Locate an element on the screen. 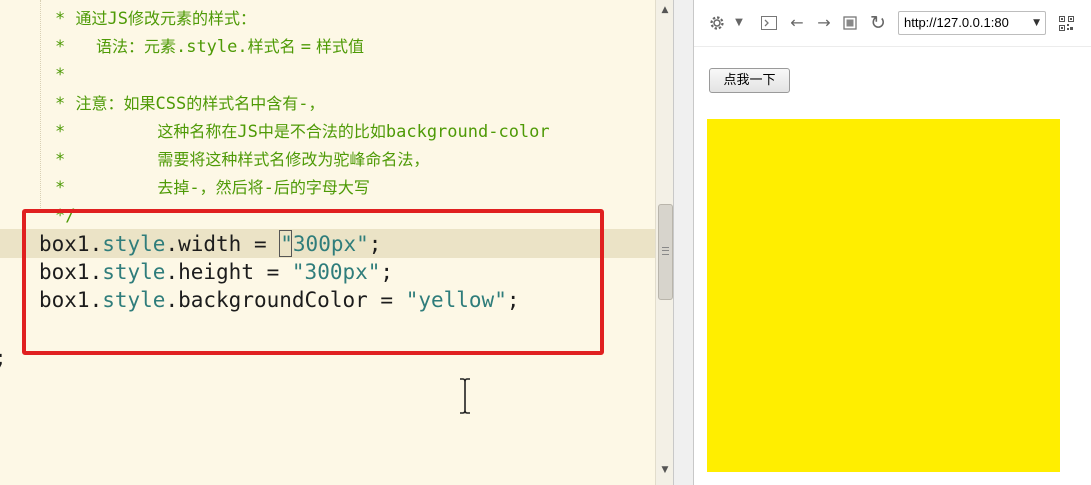 The width and height of the screenshot is (1091, 485). chevron-down-icon: ▼ is located at coordinates (739, 23).